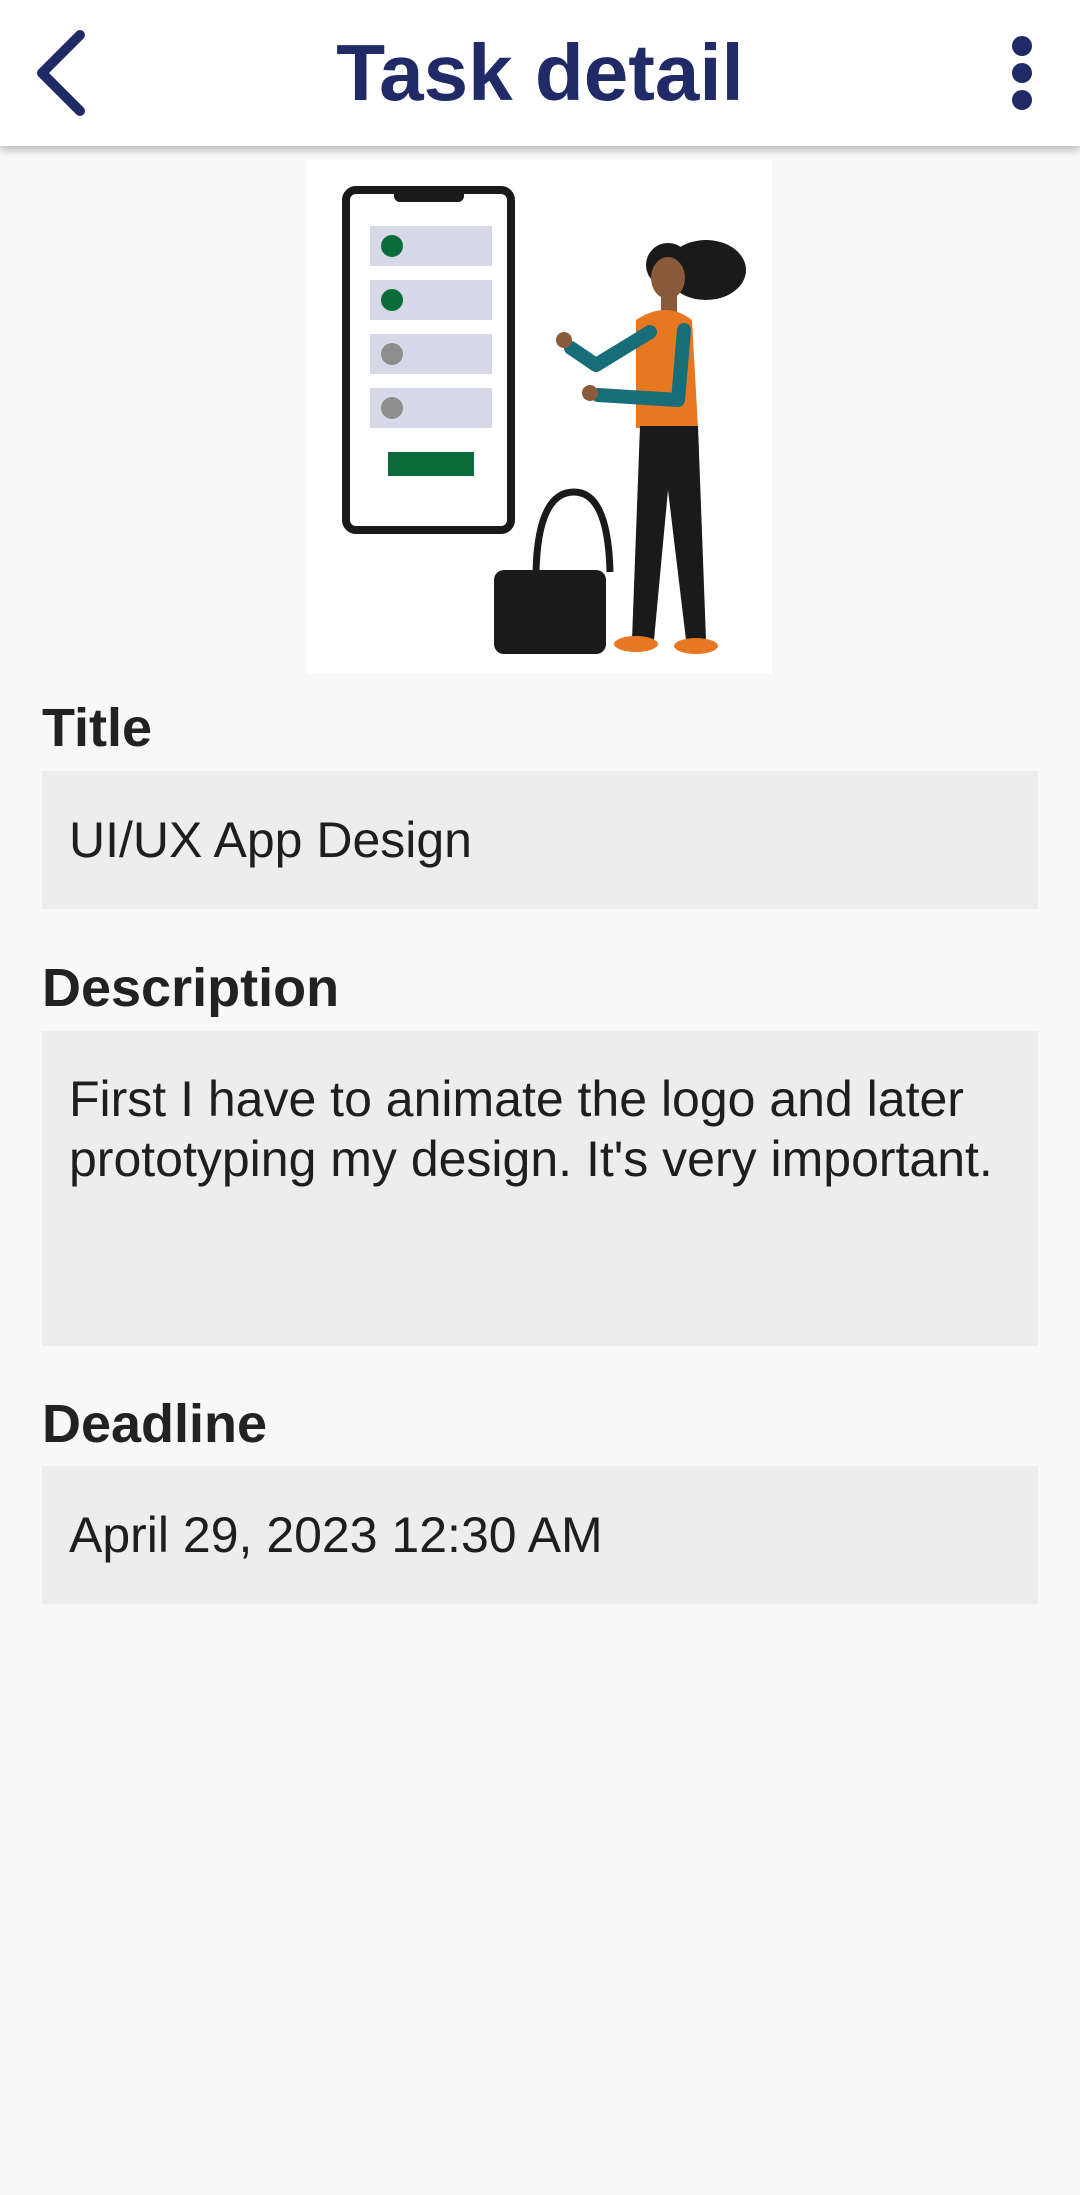  I want to click on more-vertical-icon, so click(1022, 73).